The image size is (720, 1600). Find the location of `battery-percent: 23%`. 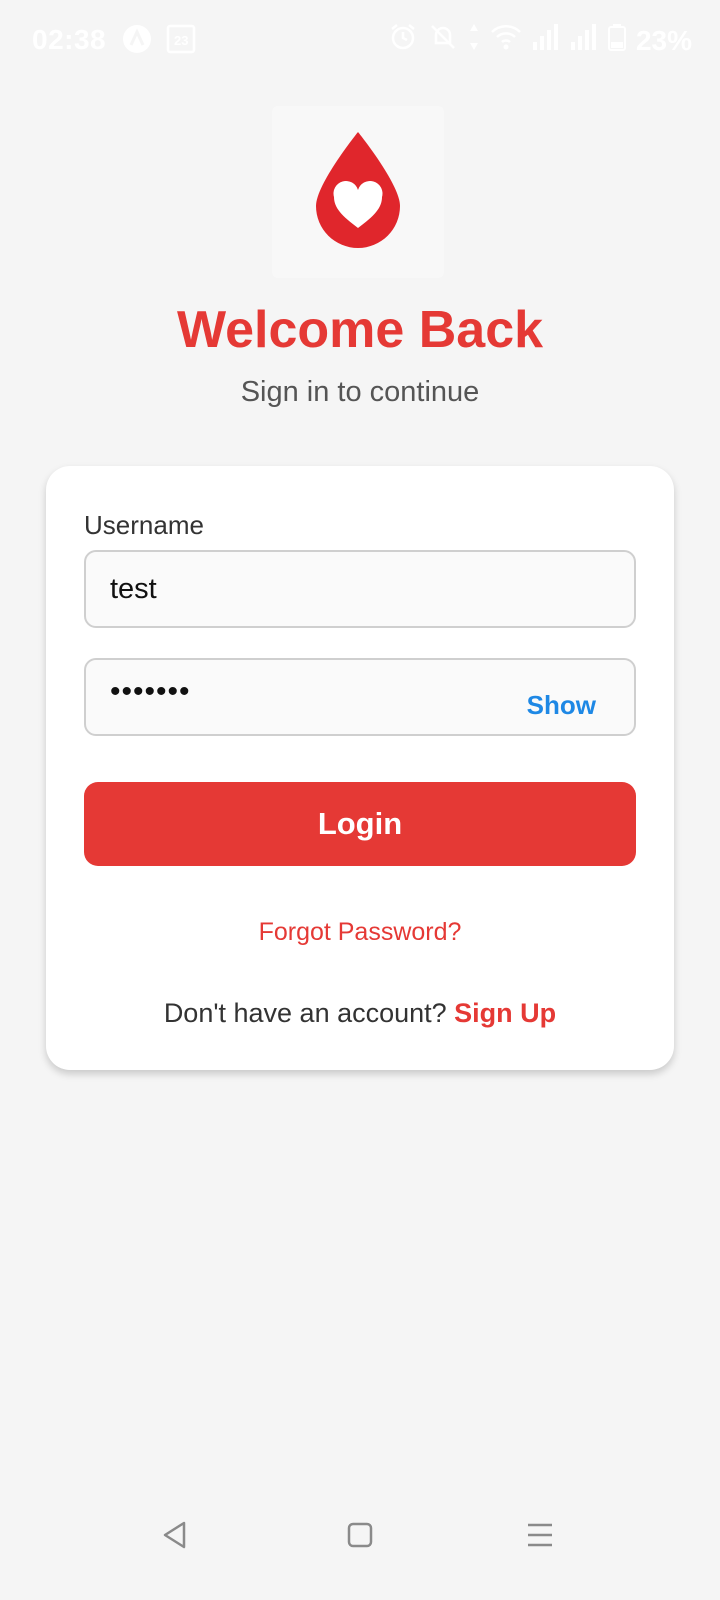

battery-percent: 23% is located at coordinates (663, 40).